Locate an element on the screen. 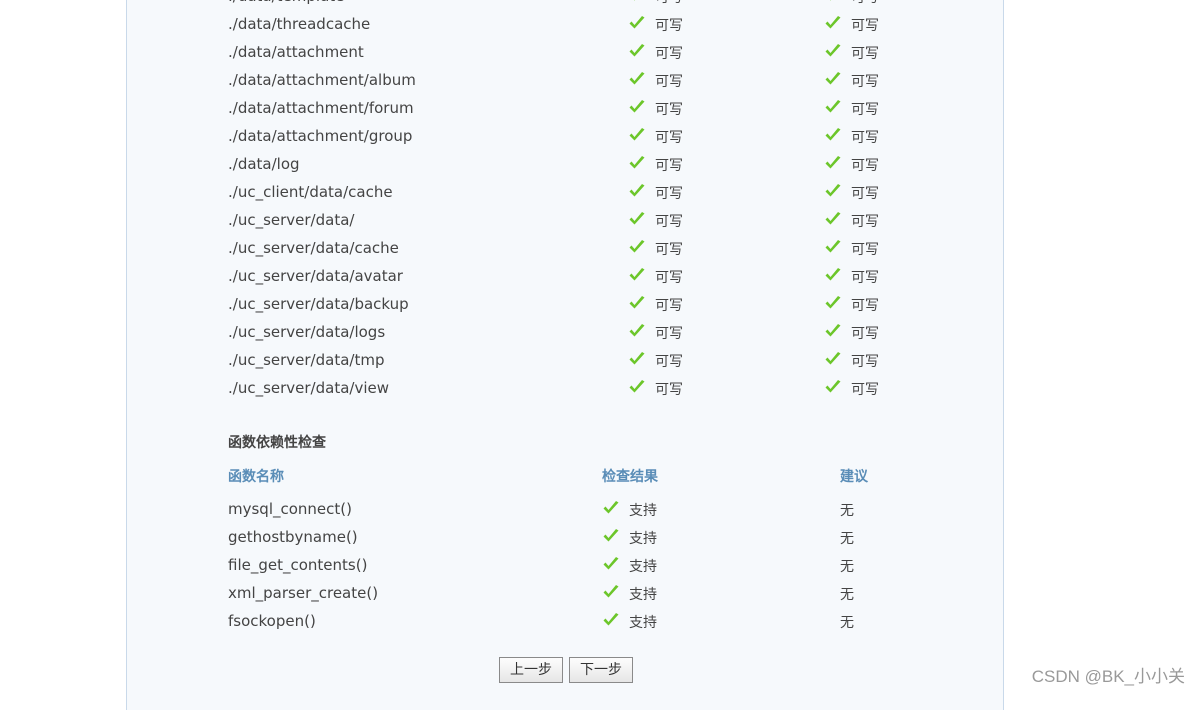 Image resolution: width=1201 pixels, height=710 pixels. directory-path: ./uc_server/data/ is located at coordinates (291, 220).